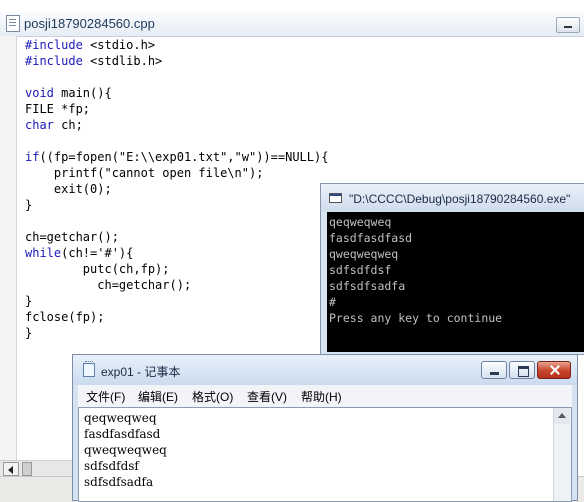 The width and height of the screenshot is (584, 502). What do you see at coordinates (36, 468) in the screenshot?
I see `editor-horizontal-scrollbar` at bounding box center [36, 468].